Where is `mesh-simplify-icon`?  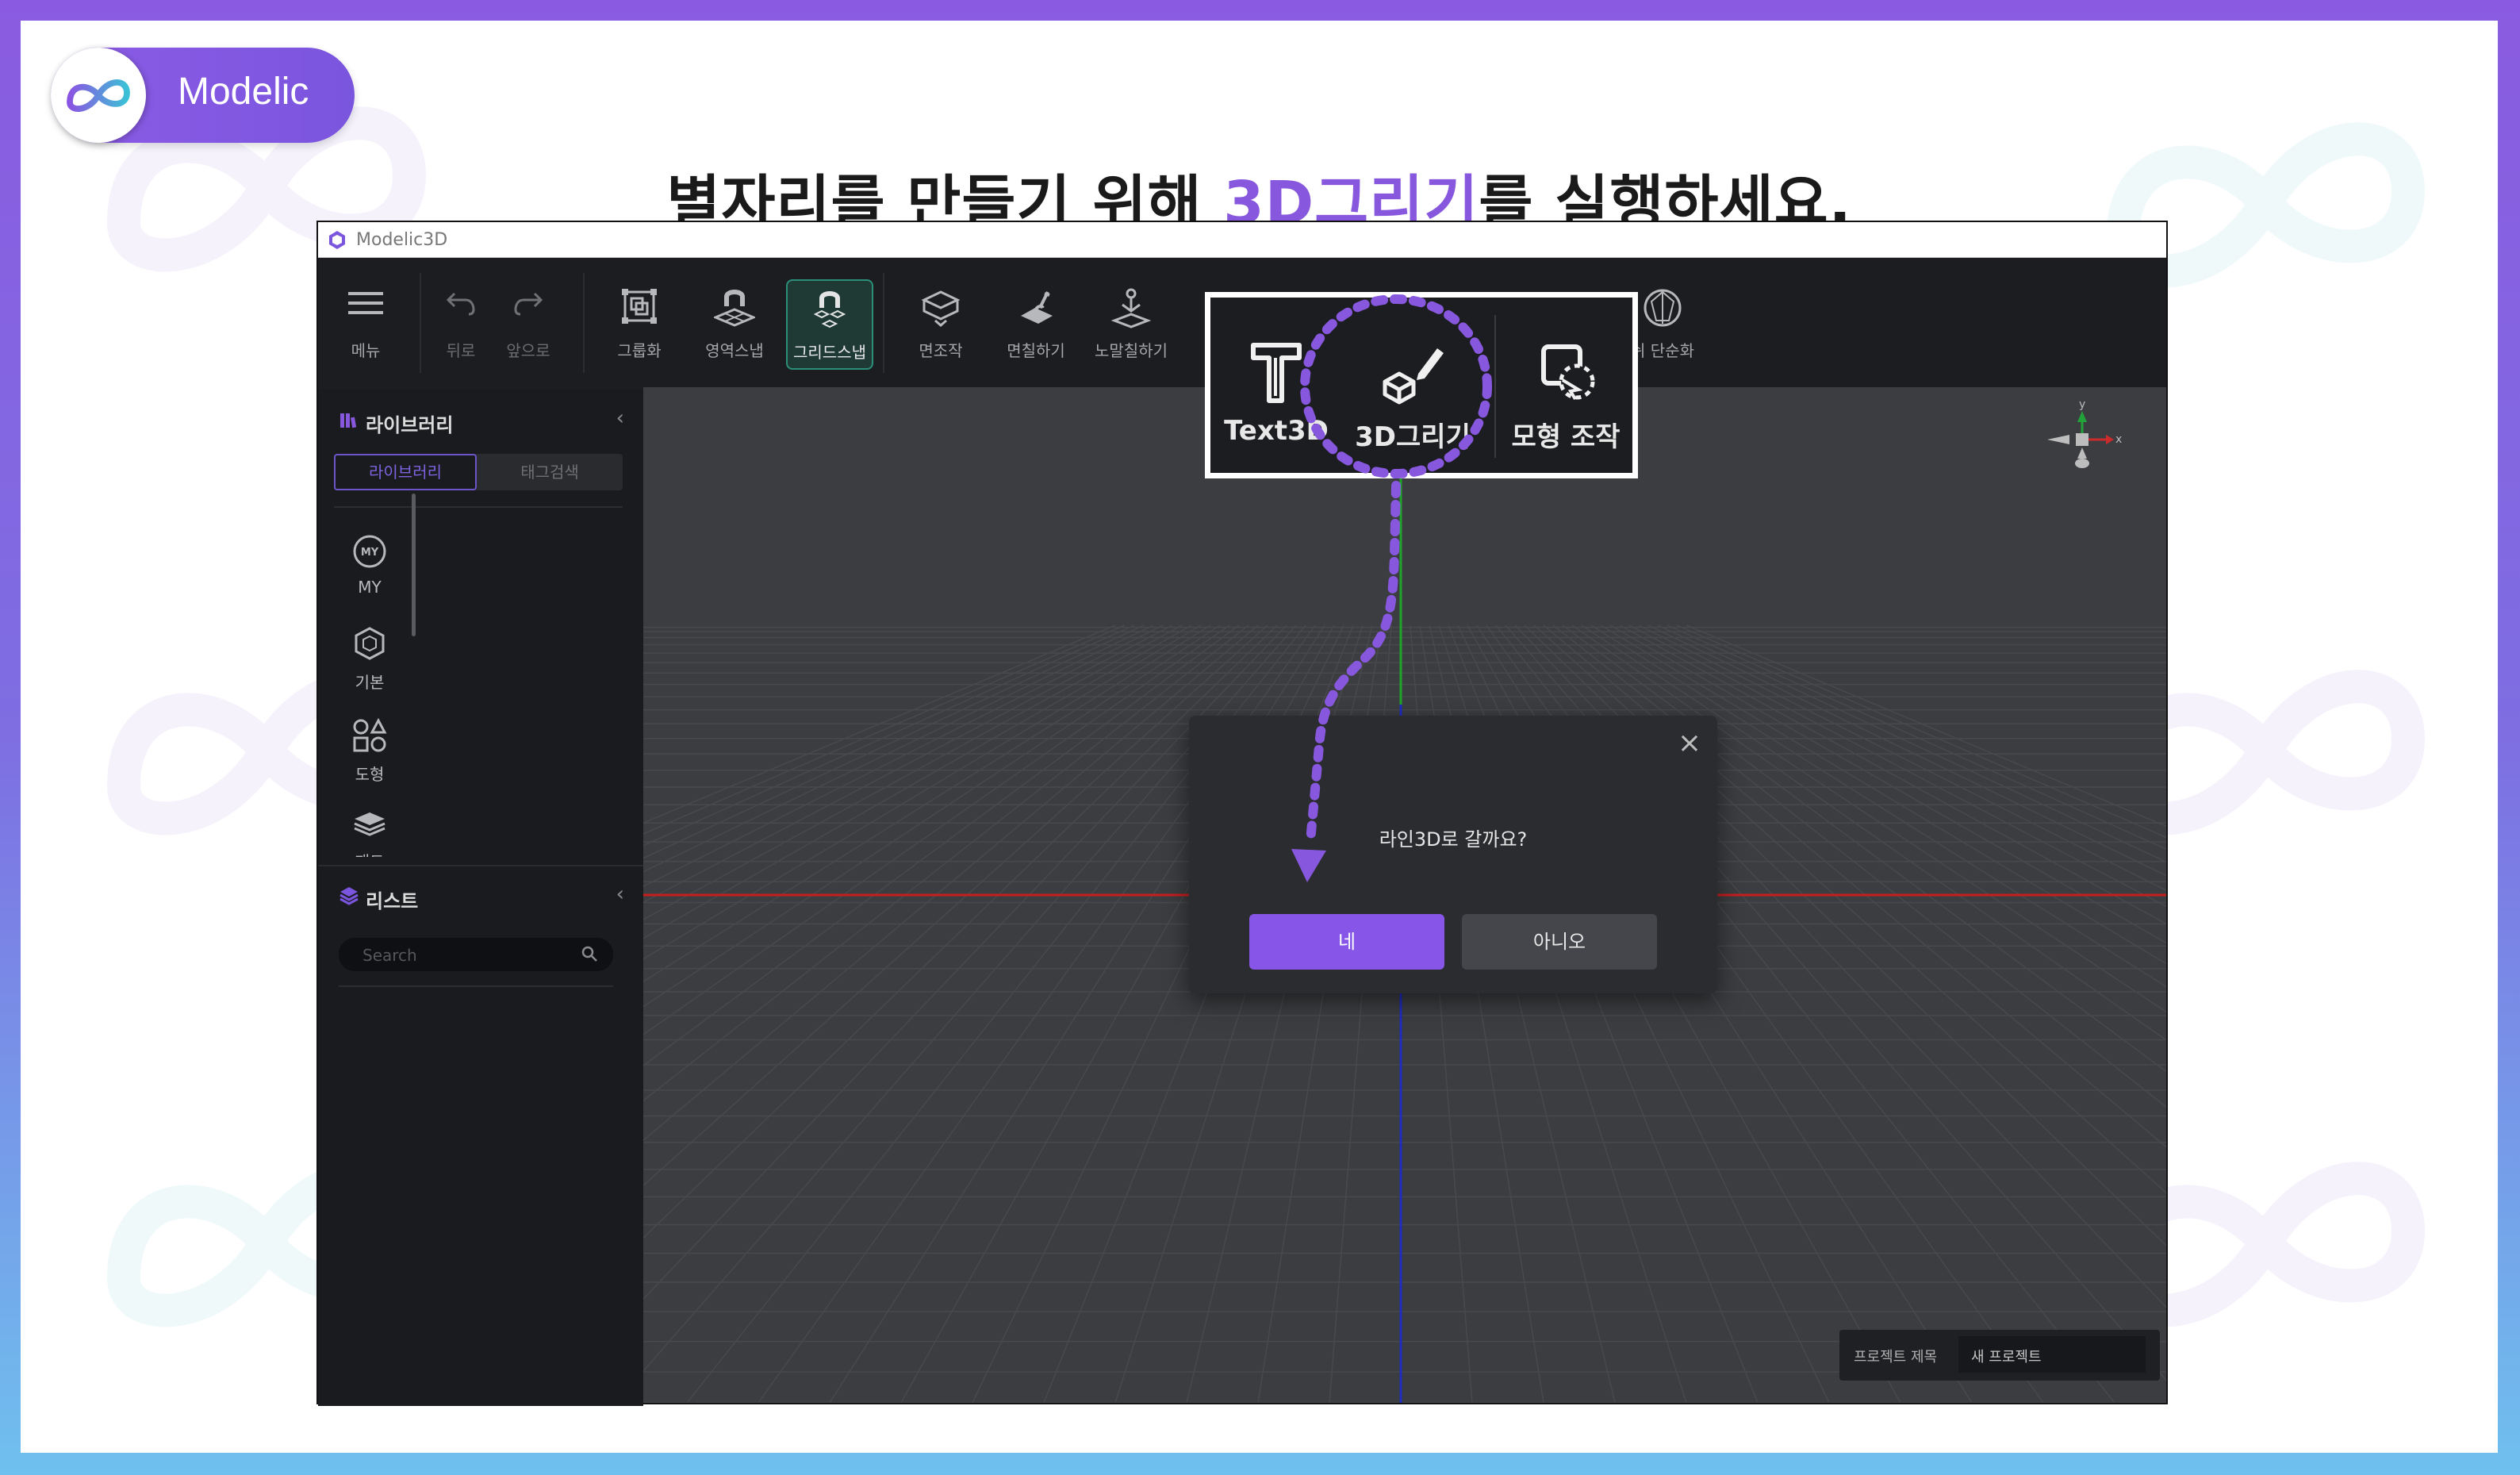
mesh-simplify-icon is located at coordinates (1663, 308).